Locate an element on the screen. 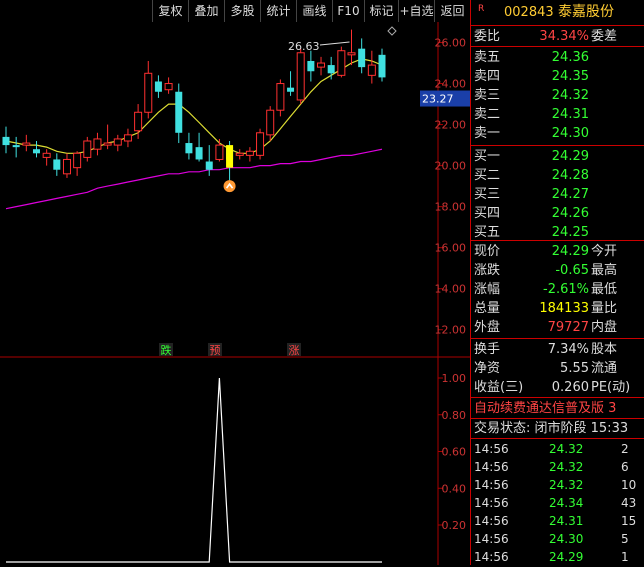 Image resolution: width=644 pixels, height=567 pixels. y-tick-label: 18.00 is located at coordinates (451, 207).